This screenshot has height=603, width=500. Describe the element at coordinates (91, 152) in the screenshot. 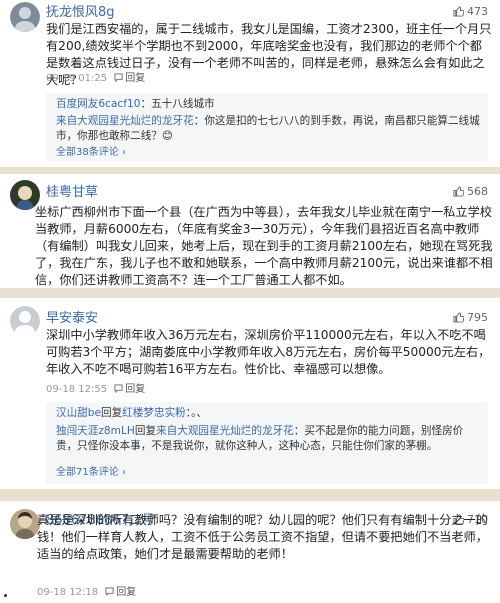

I see `view-all-comments-link: 全部38条评论 ›` at that location.